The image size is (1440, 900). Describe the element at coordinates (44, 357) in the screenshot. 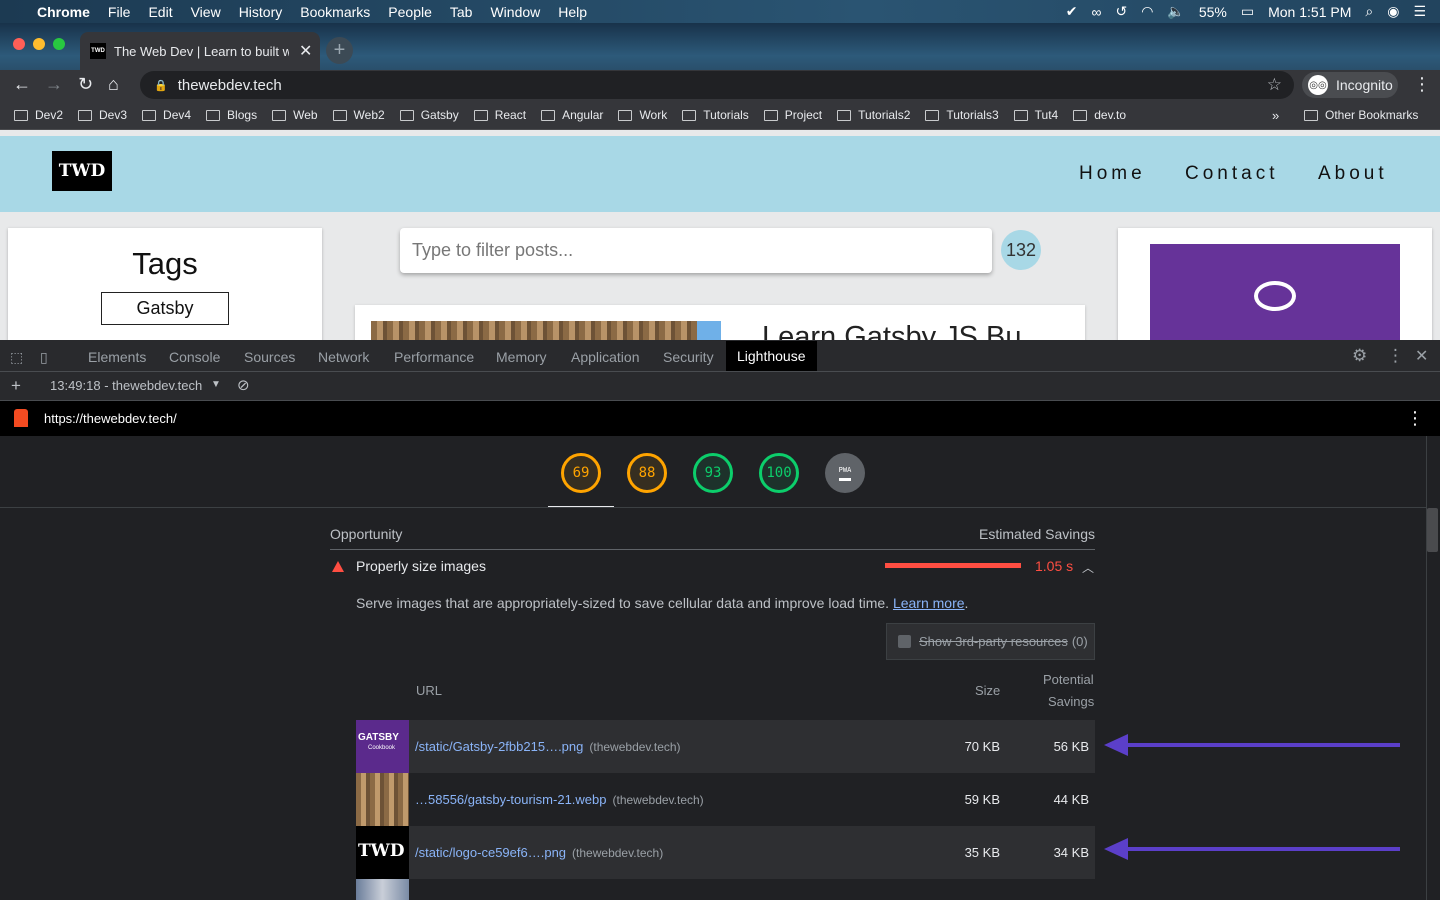

I see `device-toolbar-icon: ▯` at that location.